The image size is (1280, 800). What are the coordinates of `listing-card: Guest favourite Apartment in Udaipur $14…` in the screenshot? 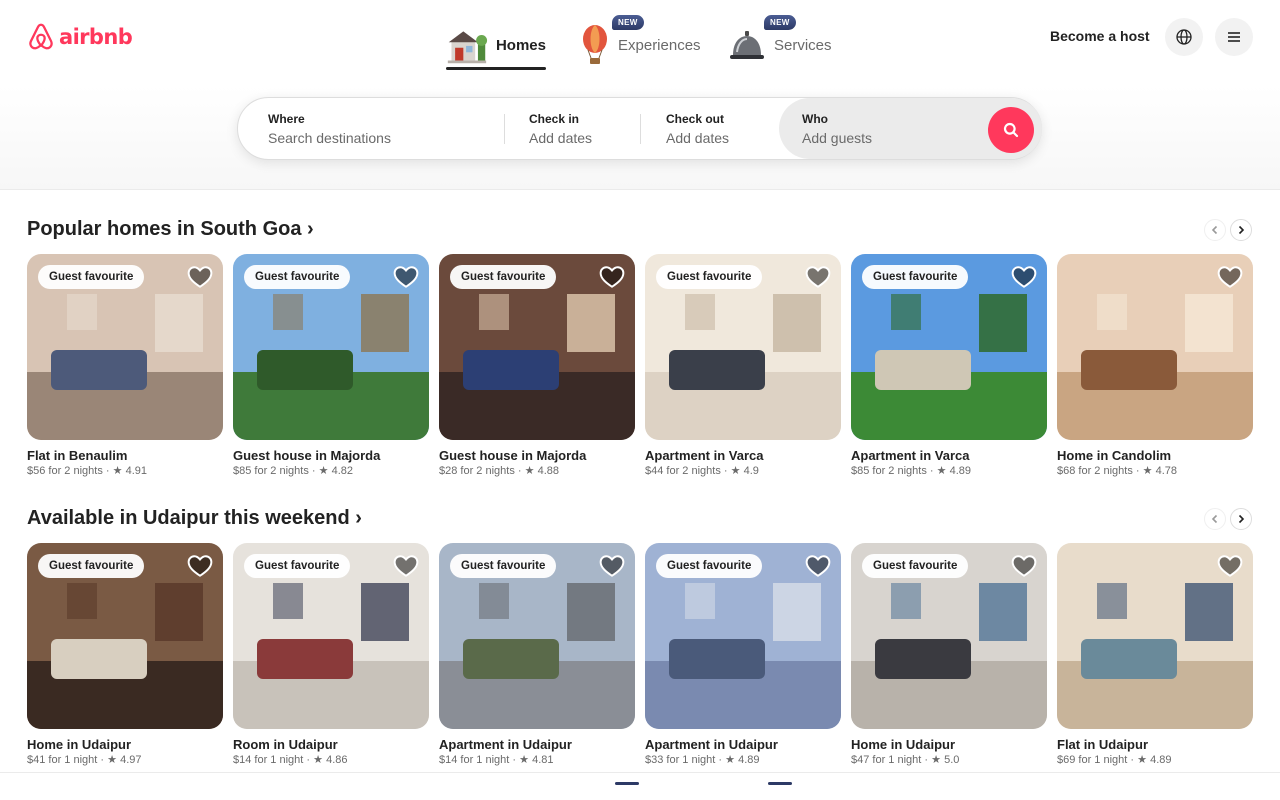 It's located at (537, 658).